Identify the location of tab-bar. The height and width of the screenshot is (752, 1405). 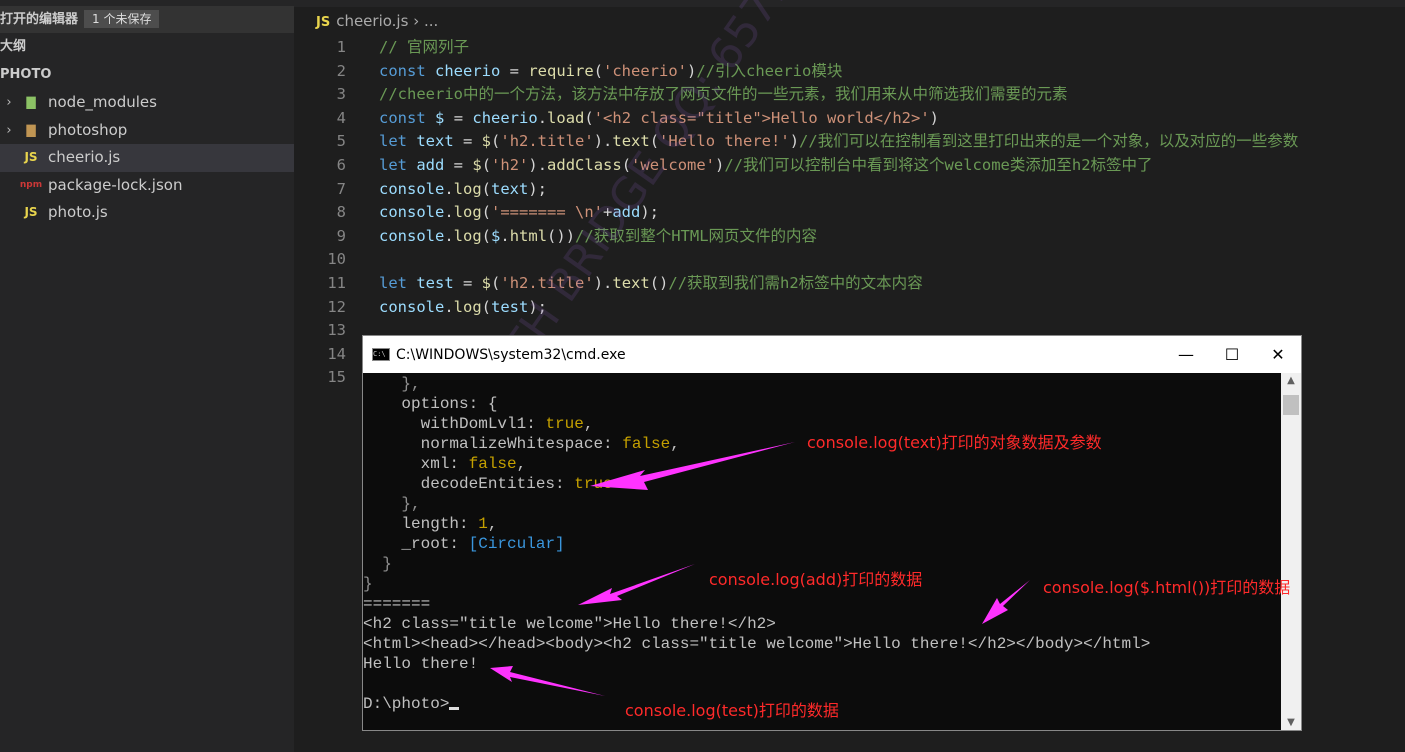
(849, 4).